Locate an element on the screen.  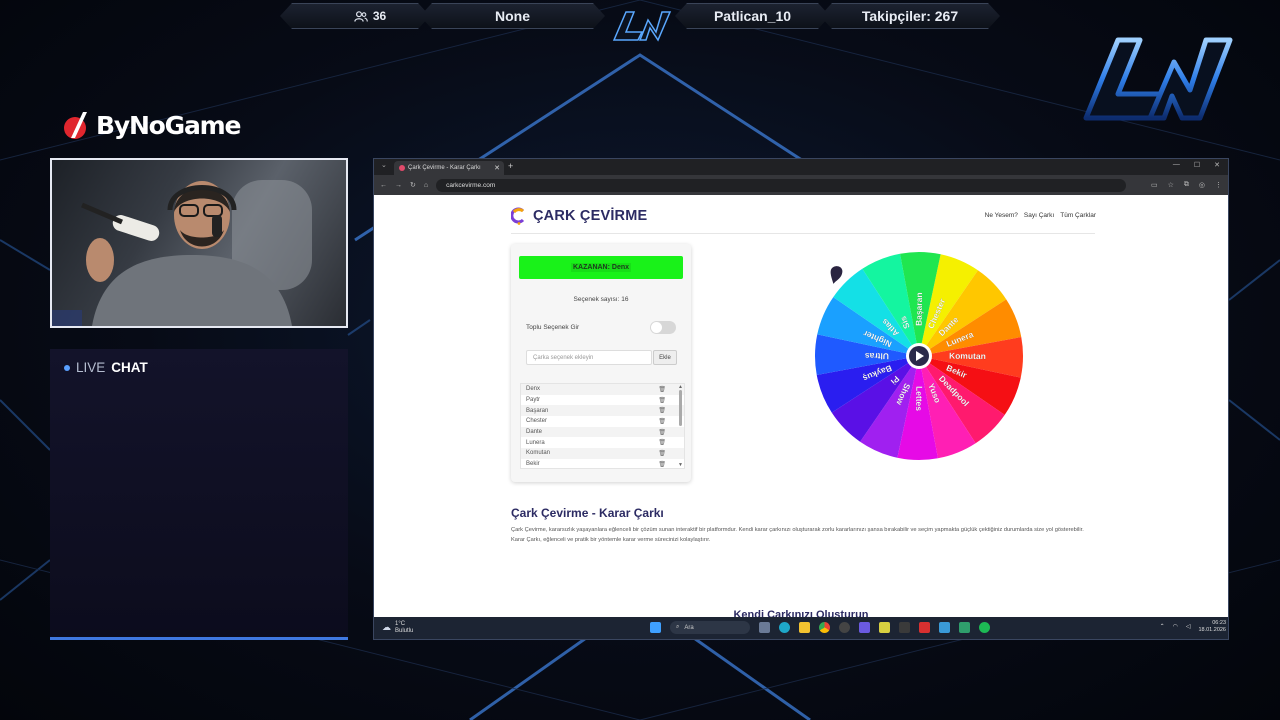
winner-text: KAZANAN: Denx is located at coordinates (601, 267).